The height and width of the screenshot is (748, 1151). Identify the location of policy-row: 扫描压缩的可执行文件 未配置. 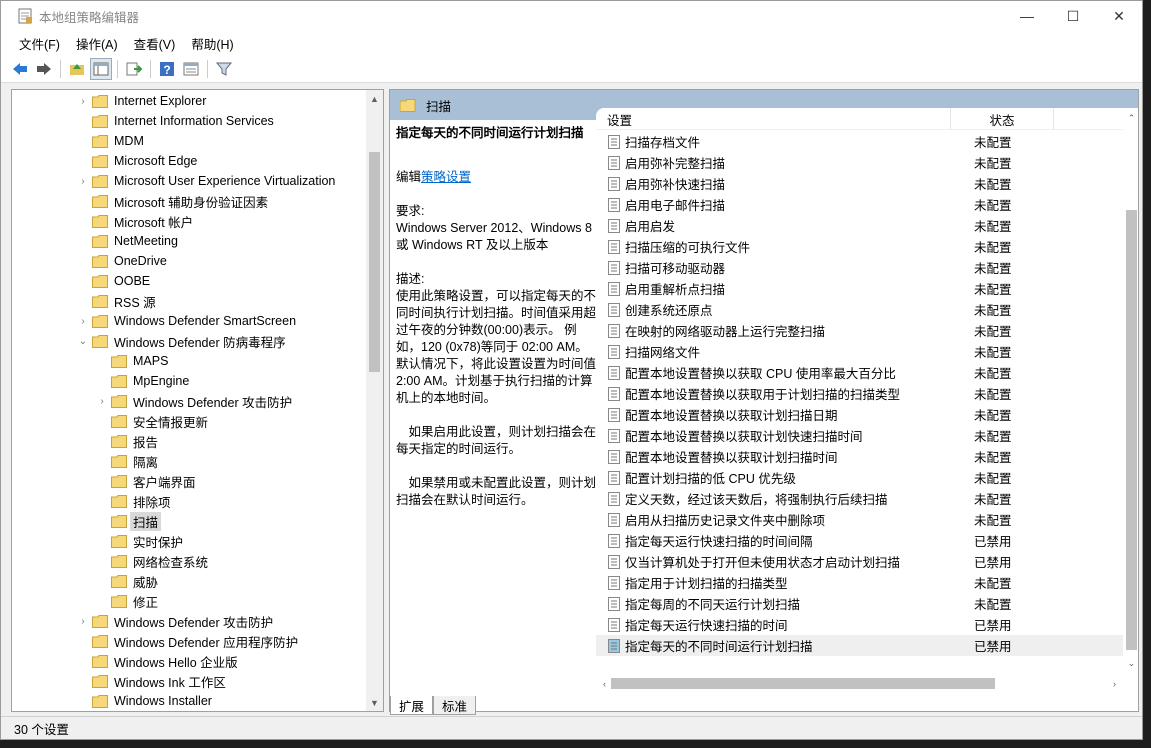
(860, 246).